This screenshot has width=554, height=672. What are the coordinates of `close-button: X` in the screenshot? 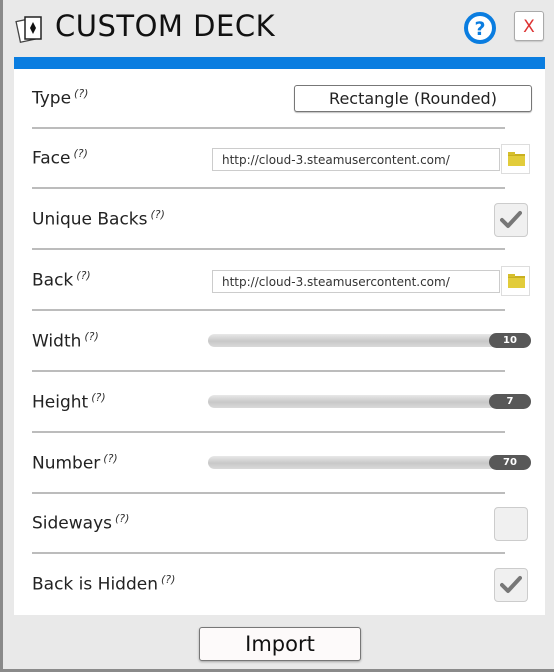 It's located at (529, 26).